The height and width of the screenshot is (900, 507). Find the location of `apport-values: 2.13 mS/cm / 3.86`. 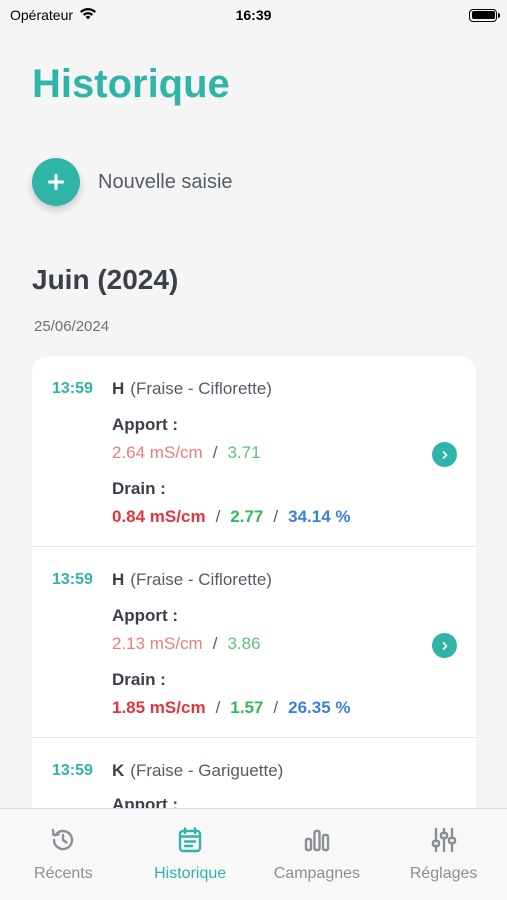

apport-values: 2.13 mS/cm / 3.86 is located at coordinates (186, 644).